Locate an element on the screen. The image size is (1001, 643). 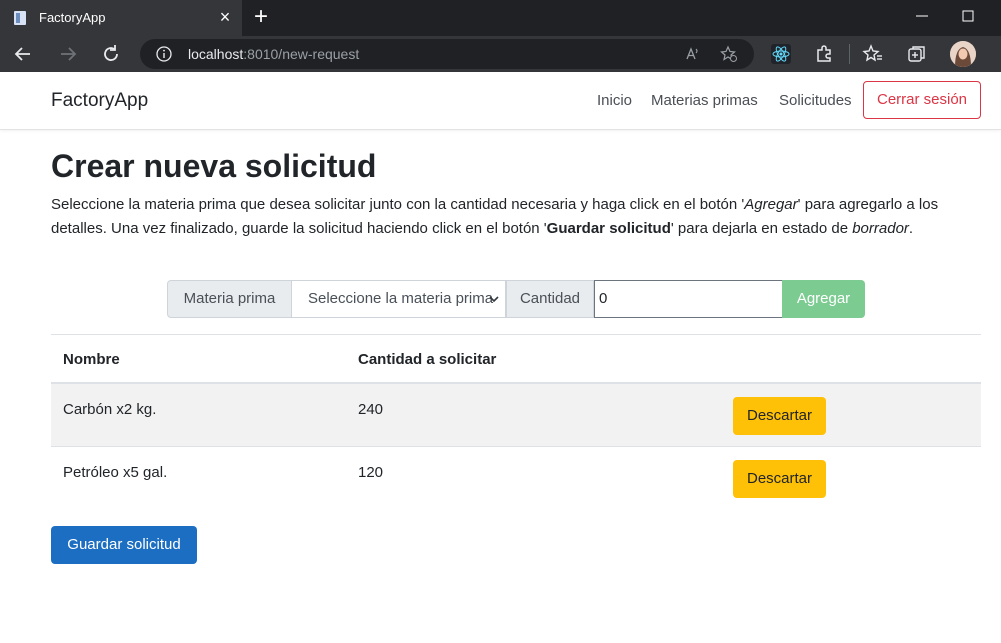
minimize-icon is located at coordinates (922, 16).